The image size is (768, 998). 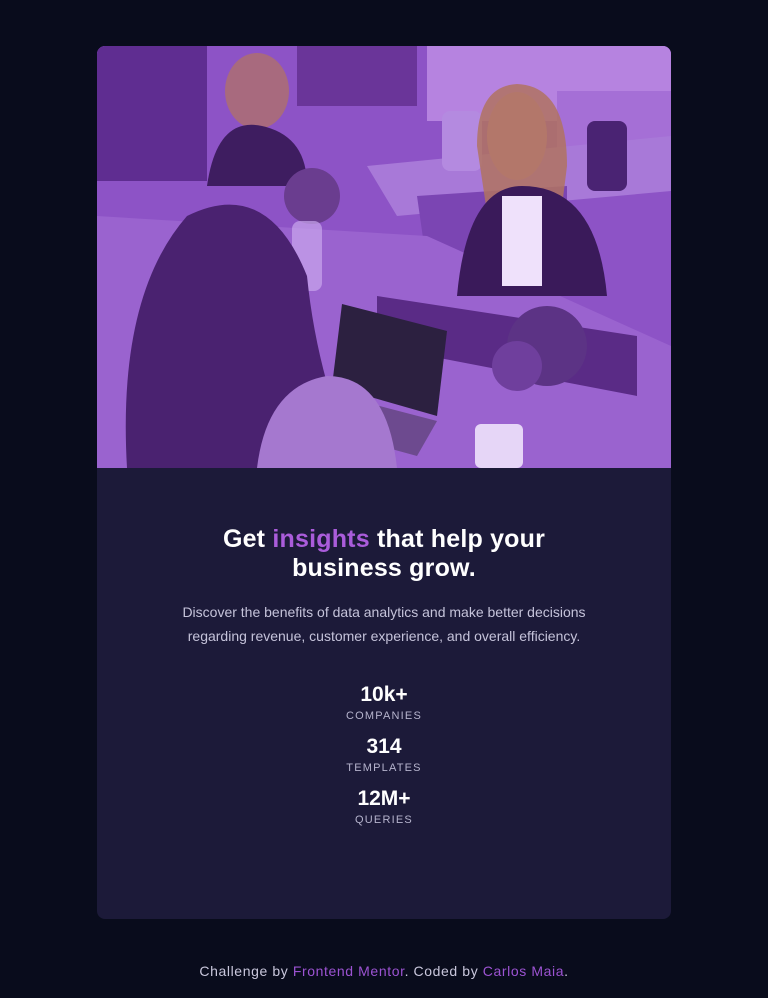 What do you see at coordinates (384, 798) in the screenshot?
I see `stat-value: 12M+` at bounding box center [384, 798].